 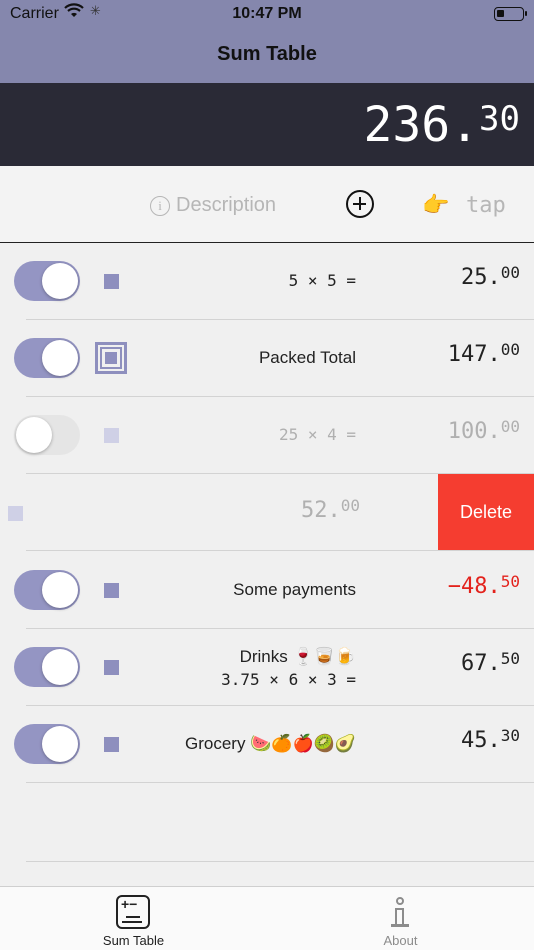 What do you see at coordinates (499, 119) in the screenshot?
I see `total-decimal: 30` at bounding box center [499, 119].